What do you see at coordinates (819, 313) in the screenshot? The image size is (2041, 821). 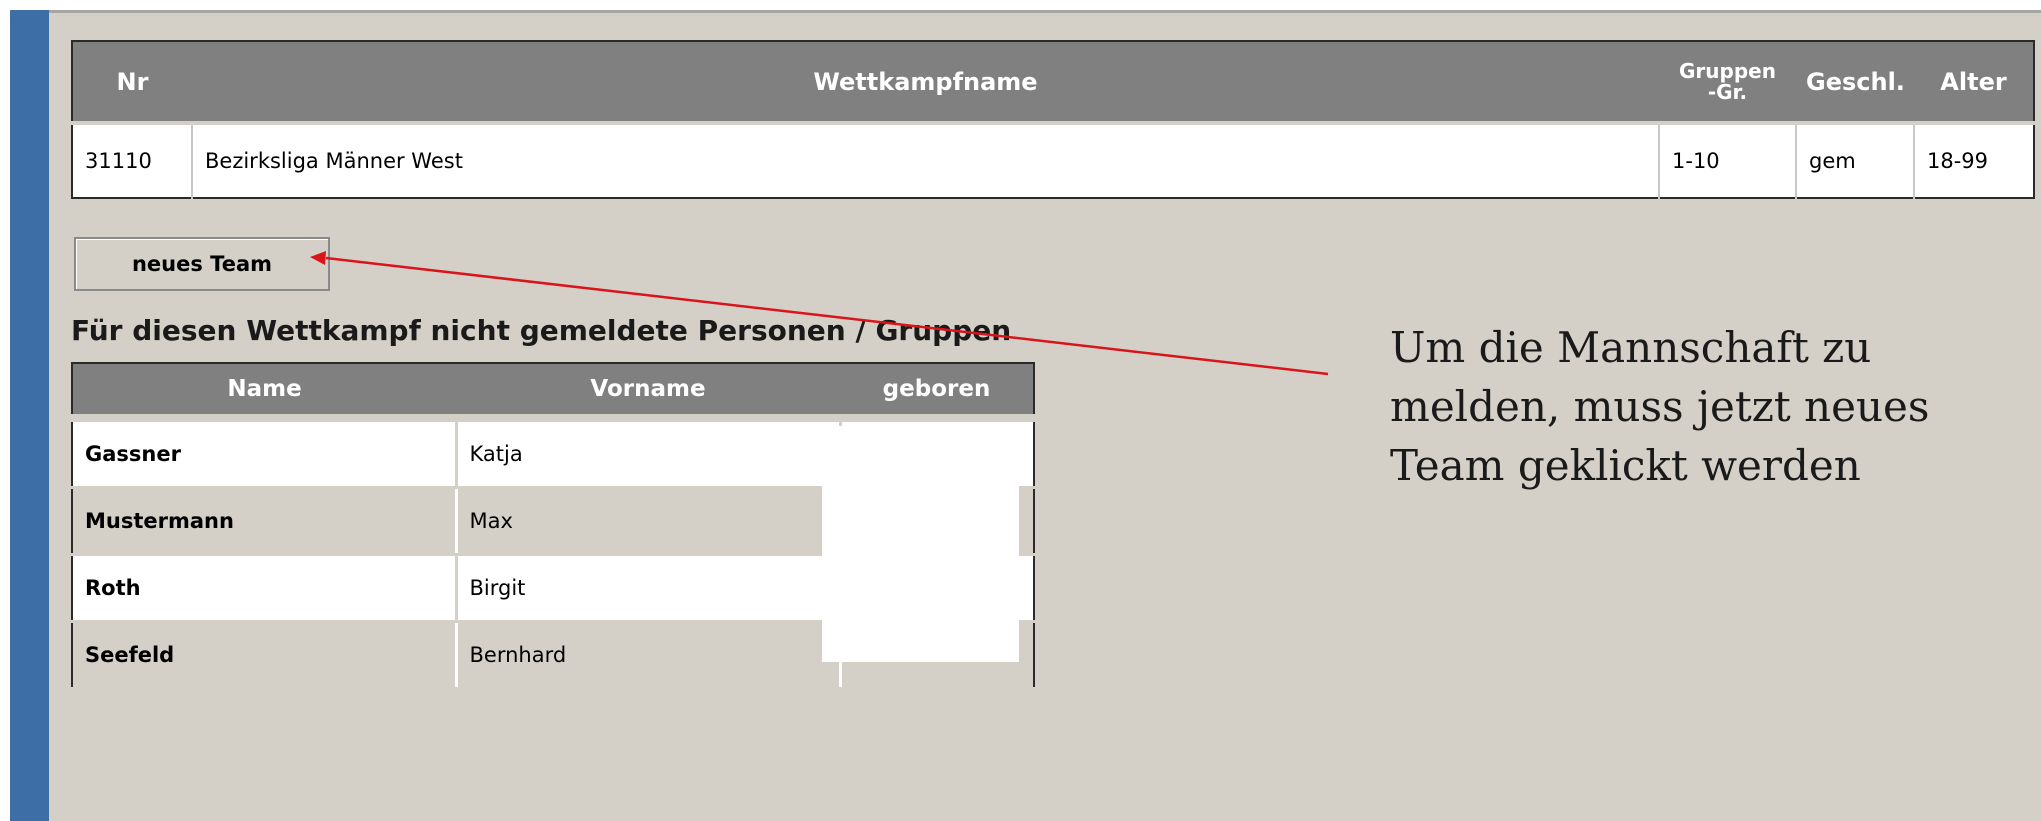 I see `annotation-arrow` at bounding box center [819, 313].